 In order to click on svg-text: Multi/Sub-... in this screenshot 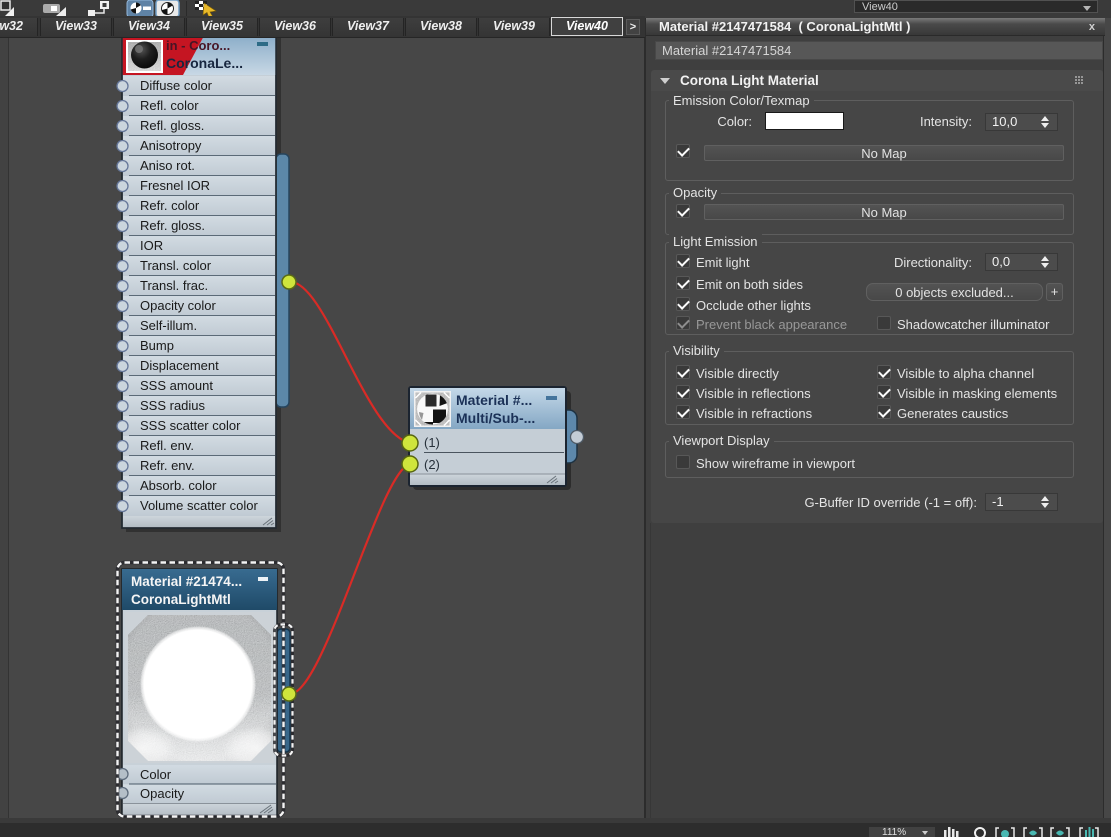, I will do `click(495, 418)`.